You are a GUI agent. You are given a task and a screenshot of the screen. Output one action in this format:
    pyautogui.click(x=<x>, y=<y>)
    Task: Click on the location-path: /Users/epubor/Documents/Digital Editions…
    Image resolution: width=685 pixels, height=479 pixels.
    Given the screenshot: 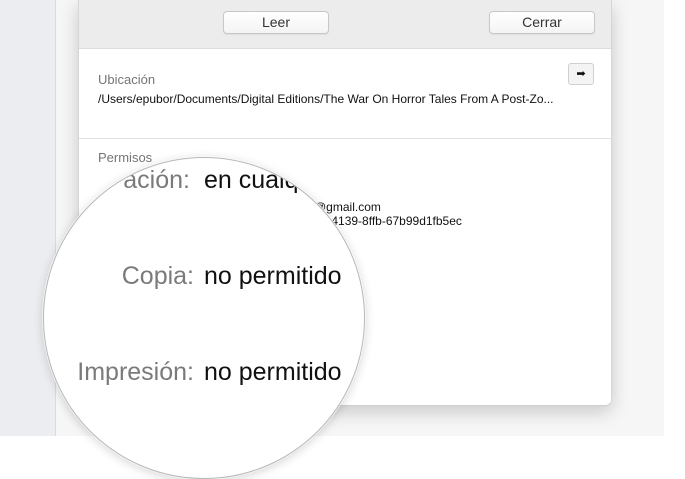 What is the action you would take?
    pyautogui.click(x=326, y=99)
    